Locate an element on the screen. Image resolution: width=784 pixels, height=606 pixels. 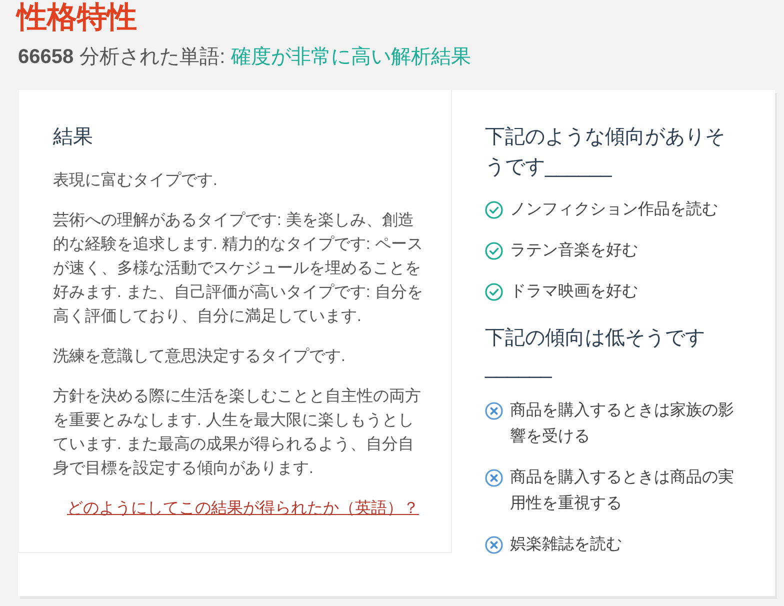
trait-text: 娯楽雑誌を読む is located at coordinates (566, 544).